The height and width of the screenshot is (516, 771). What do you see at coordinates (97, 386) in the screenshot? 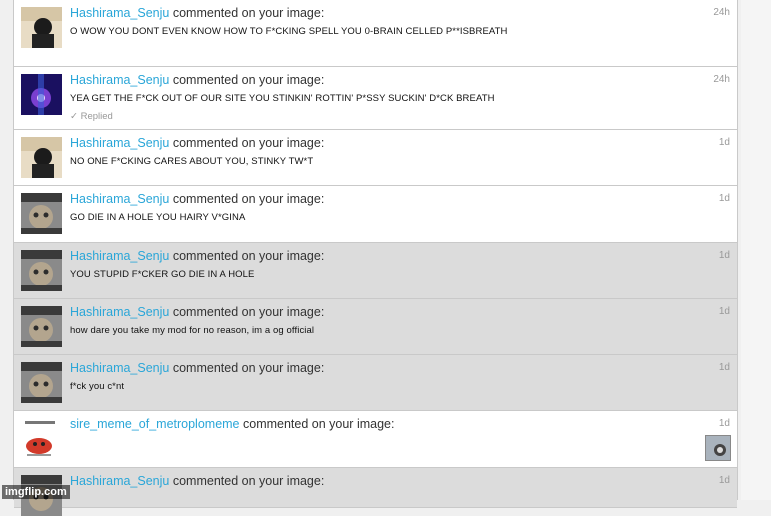
I see `comment-text: f*ck you c*nt` at bounding box center [97, 386].